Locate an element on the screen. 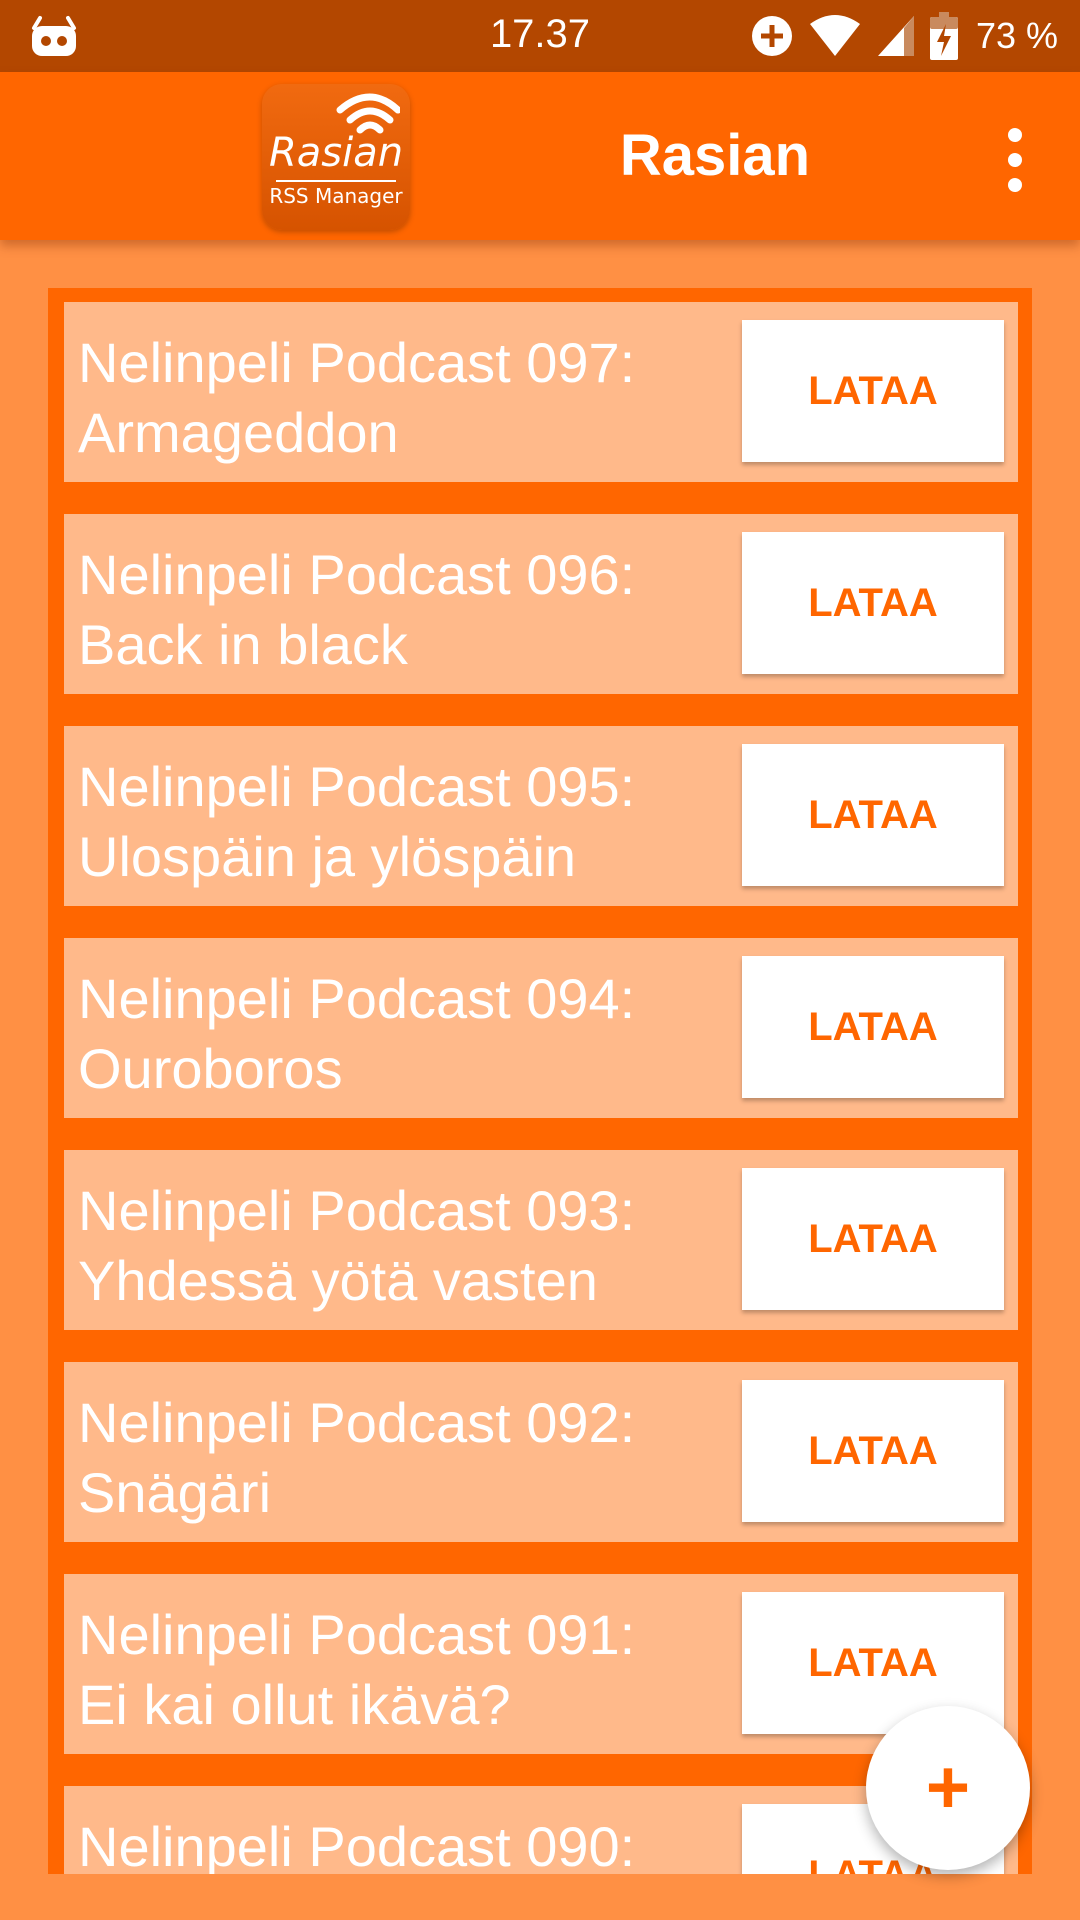 The height and width of the screenshot is (1920, 1080). data-saver-icon is located at coordinates (771, 36).